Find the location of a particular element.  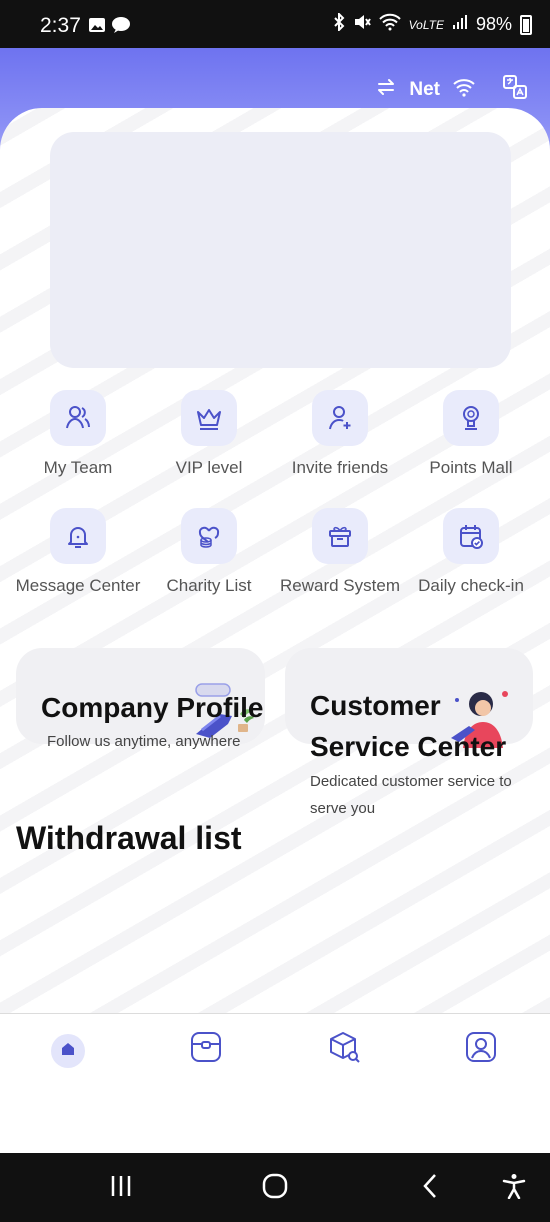

talk-icon is located at coordinates (121, 25).